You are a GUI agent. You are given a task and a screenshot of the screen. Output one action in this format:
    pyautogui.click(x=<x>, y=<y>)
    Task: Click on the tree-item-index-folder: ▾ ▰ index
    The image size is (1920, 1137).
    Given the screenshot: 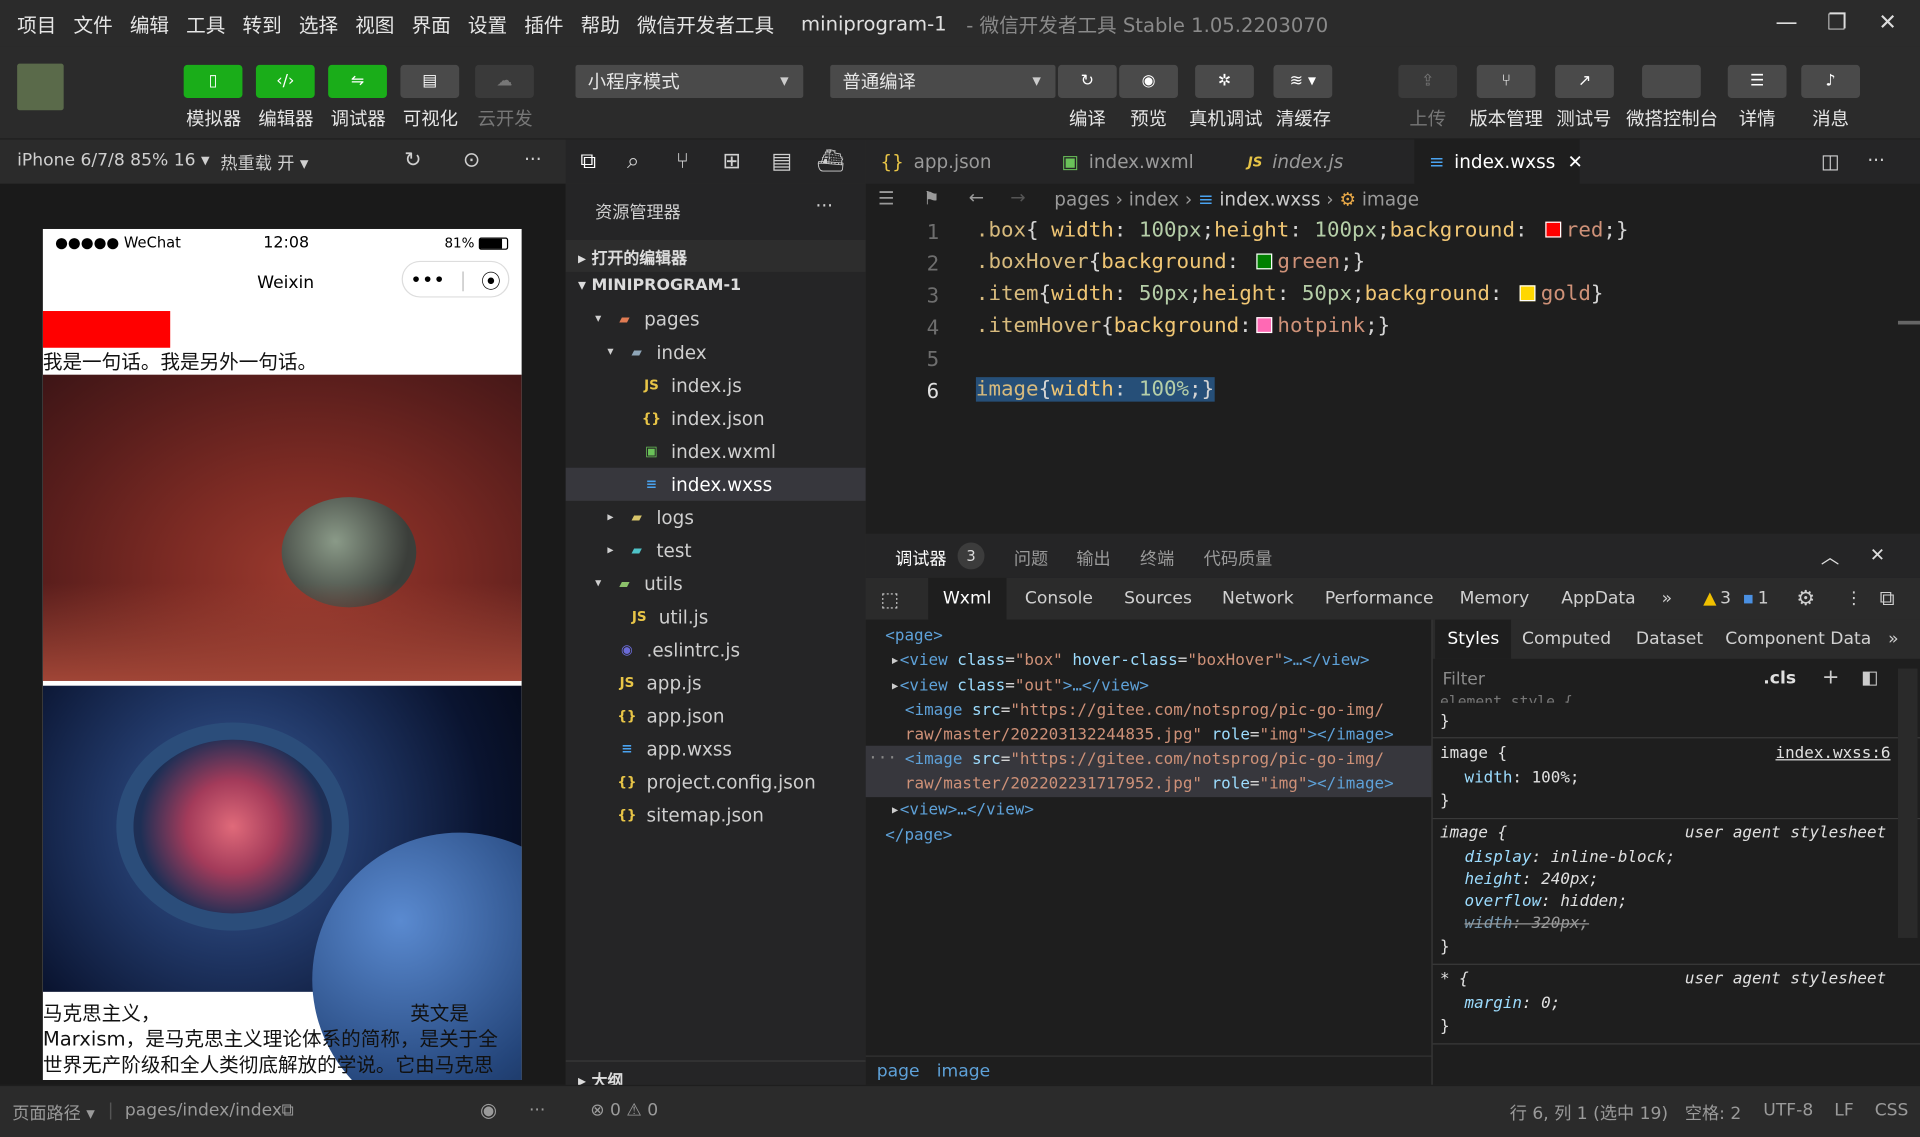 What is the action you would take?
    pyautogui.click(x=656, y=352)
    